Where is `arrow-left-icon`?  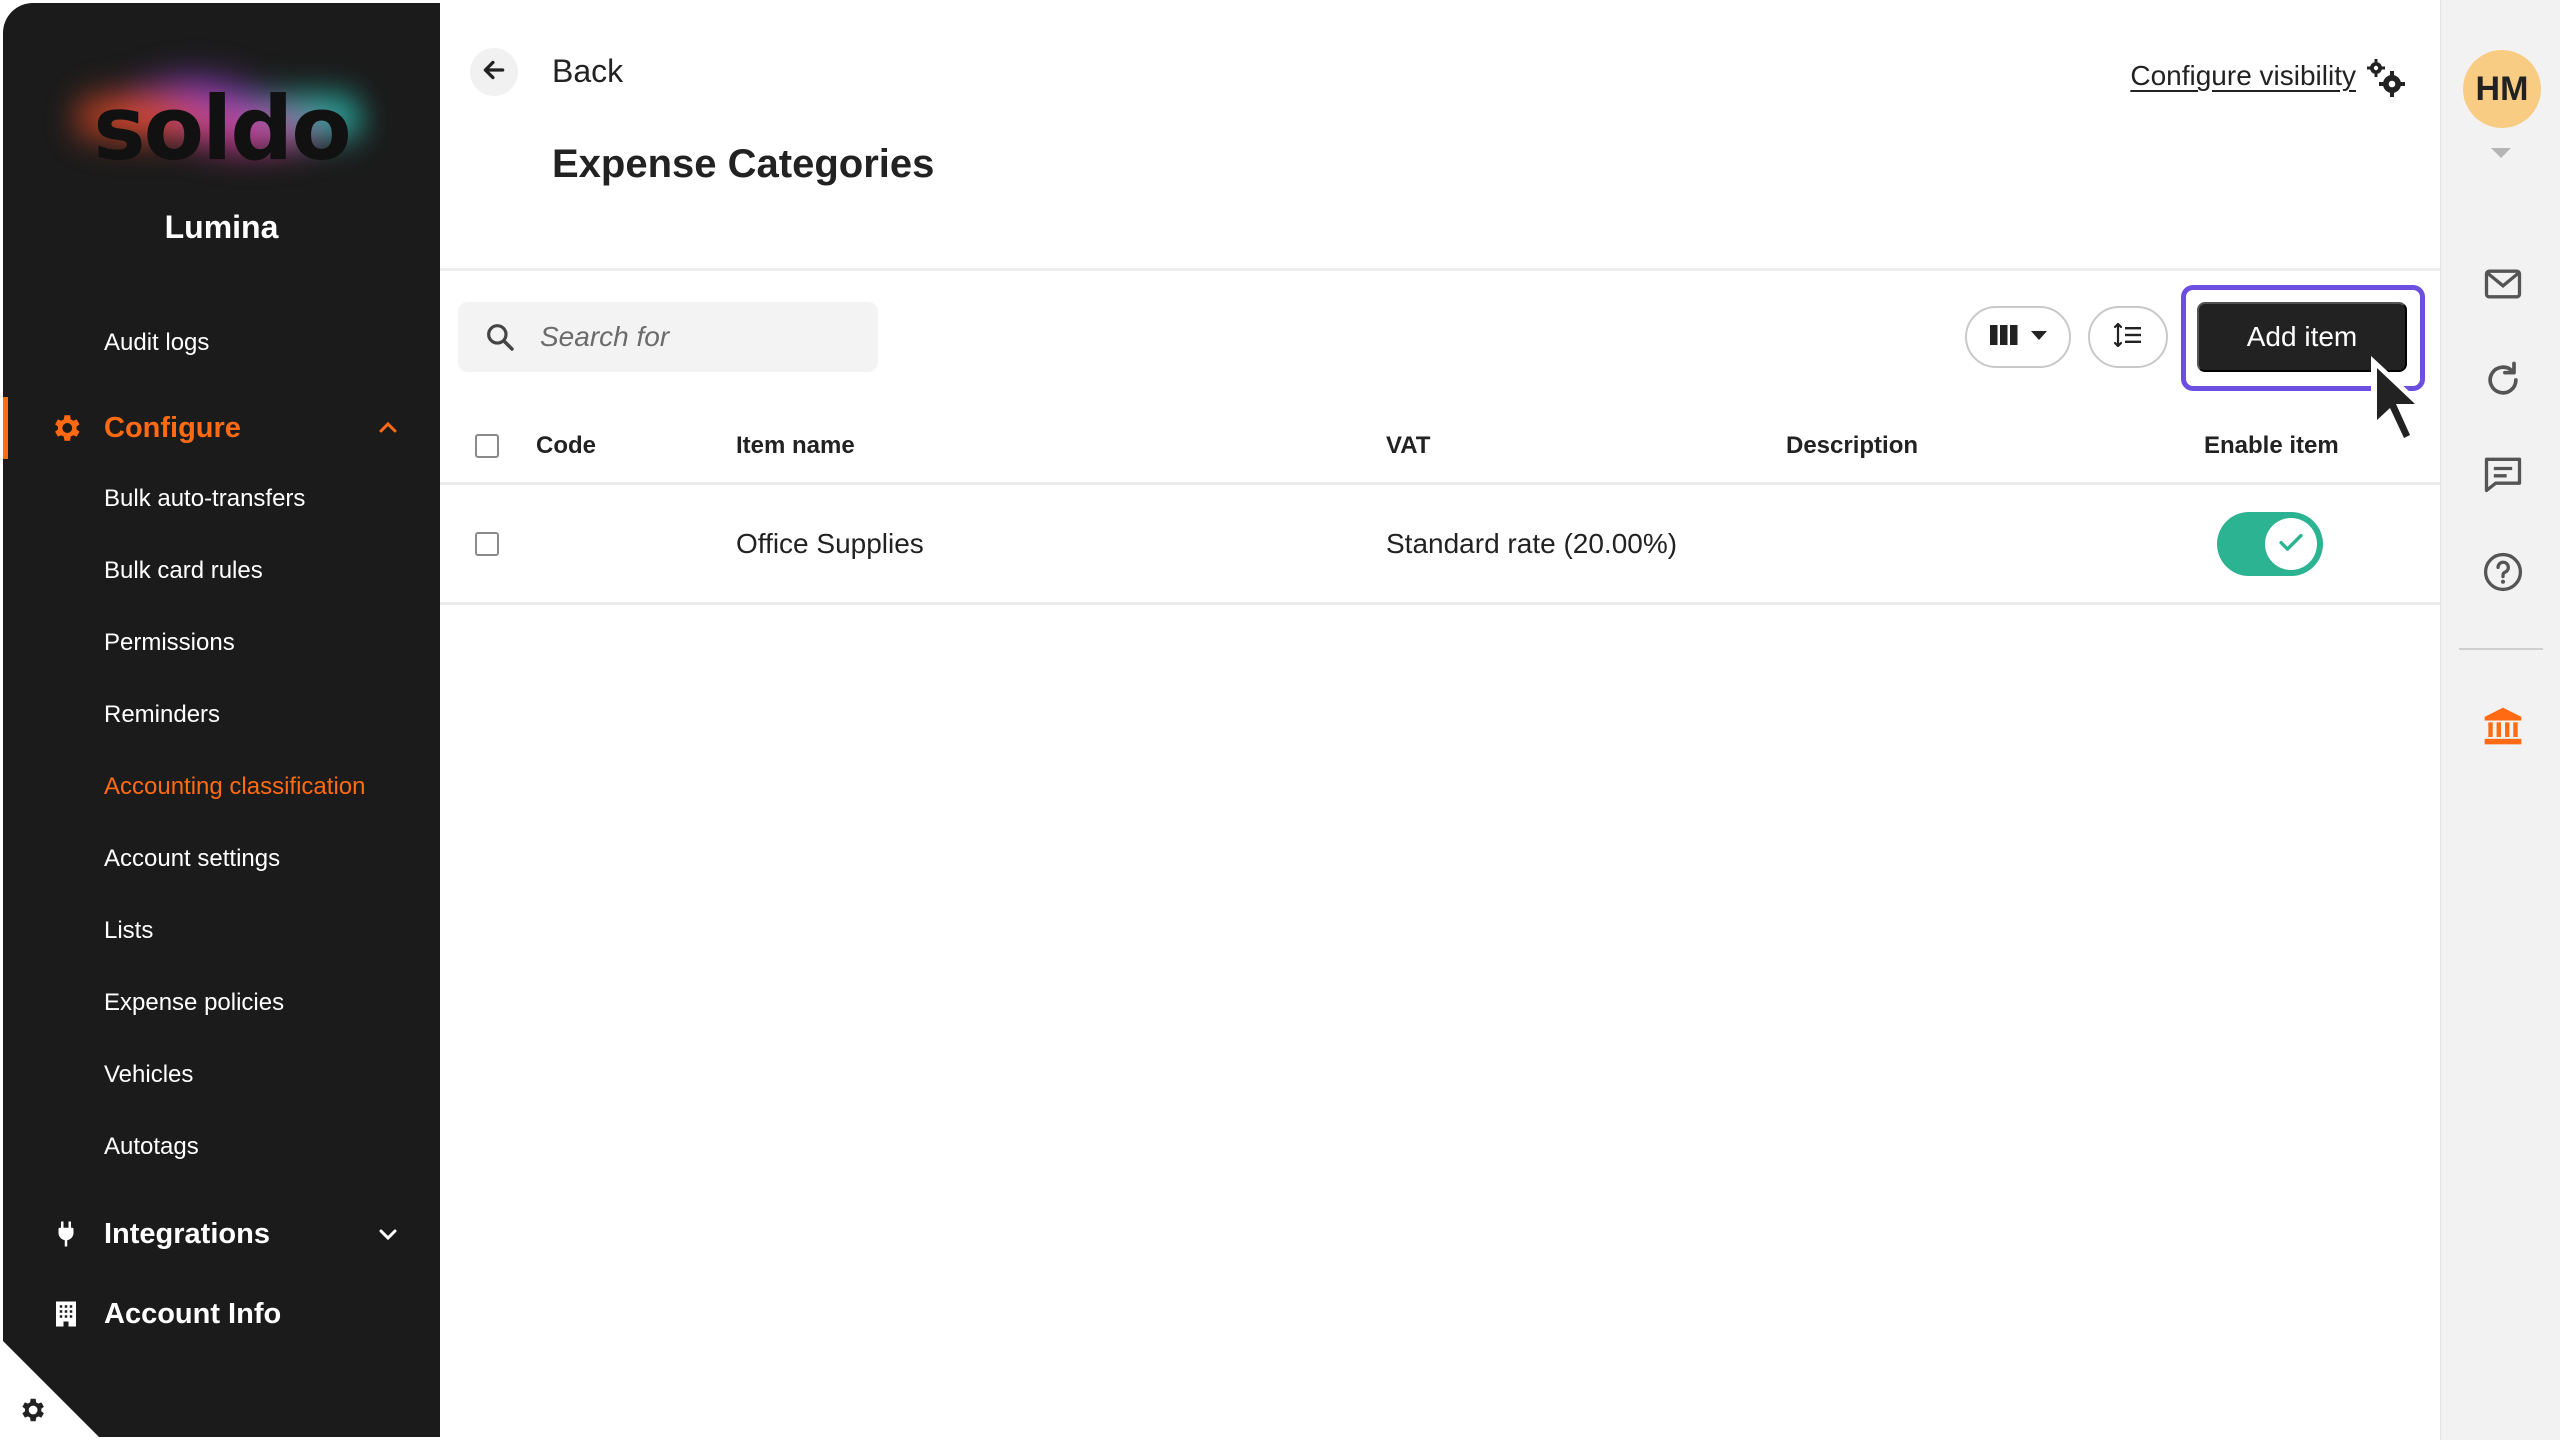
arrow-left-icon is located at coordinates (494, 72).